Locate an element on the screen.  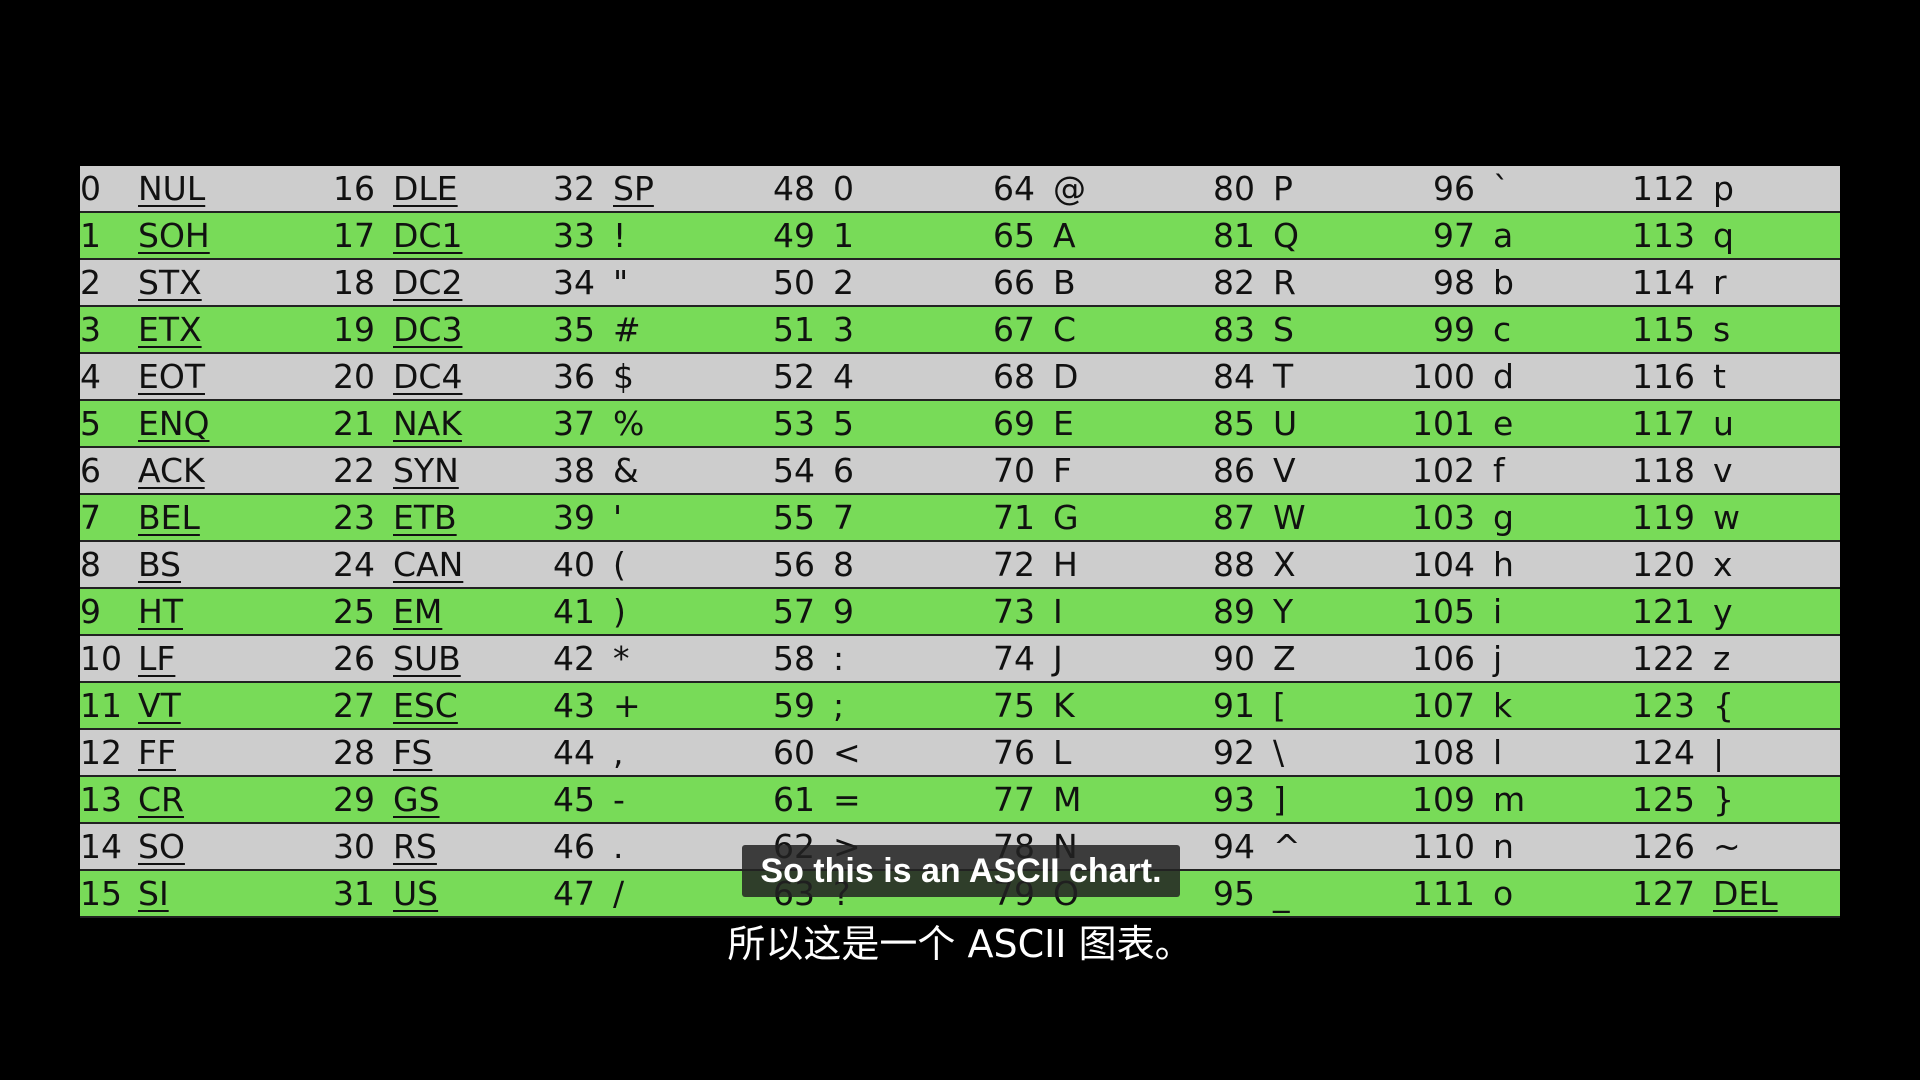
ascii-entry: 32 SP is located at coordinates (630, 188).